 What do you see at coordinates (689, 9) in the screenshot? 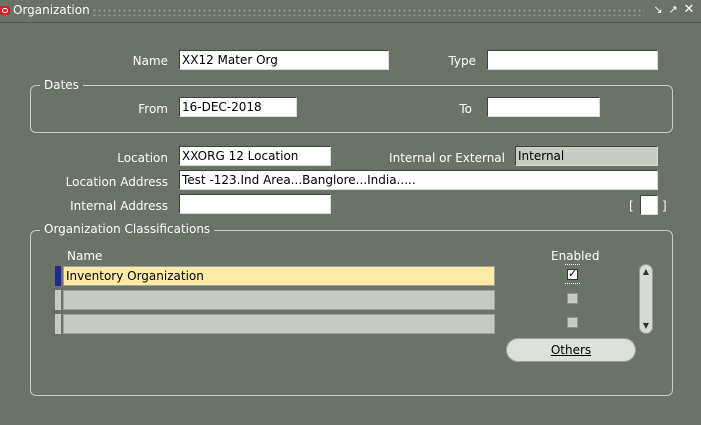
I see `close-icon: ✕` at bounding box center [689, 9].